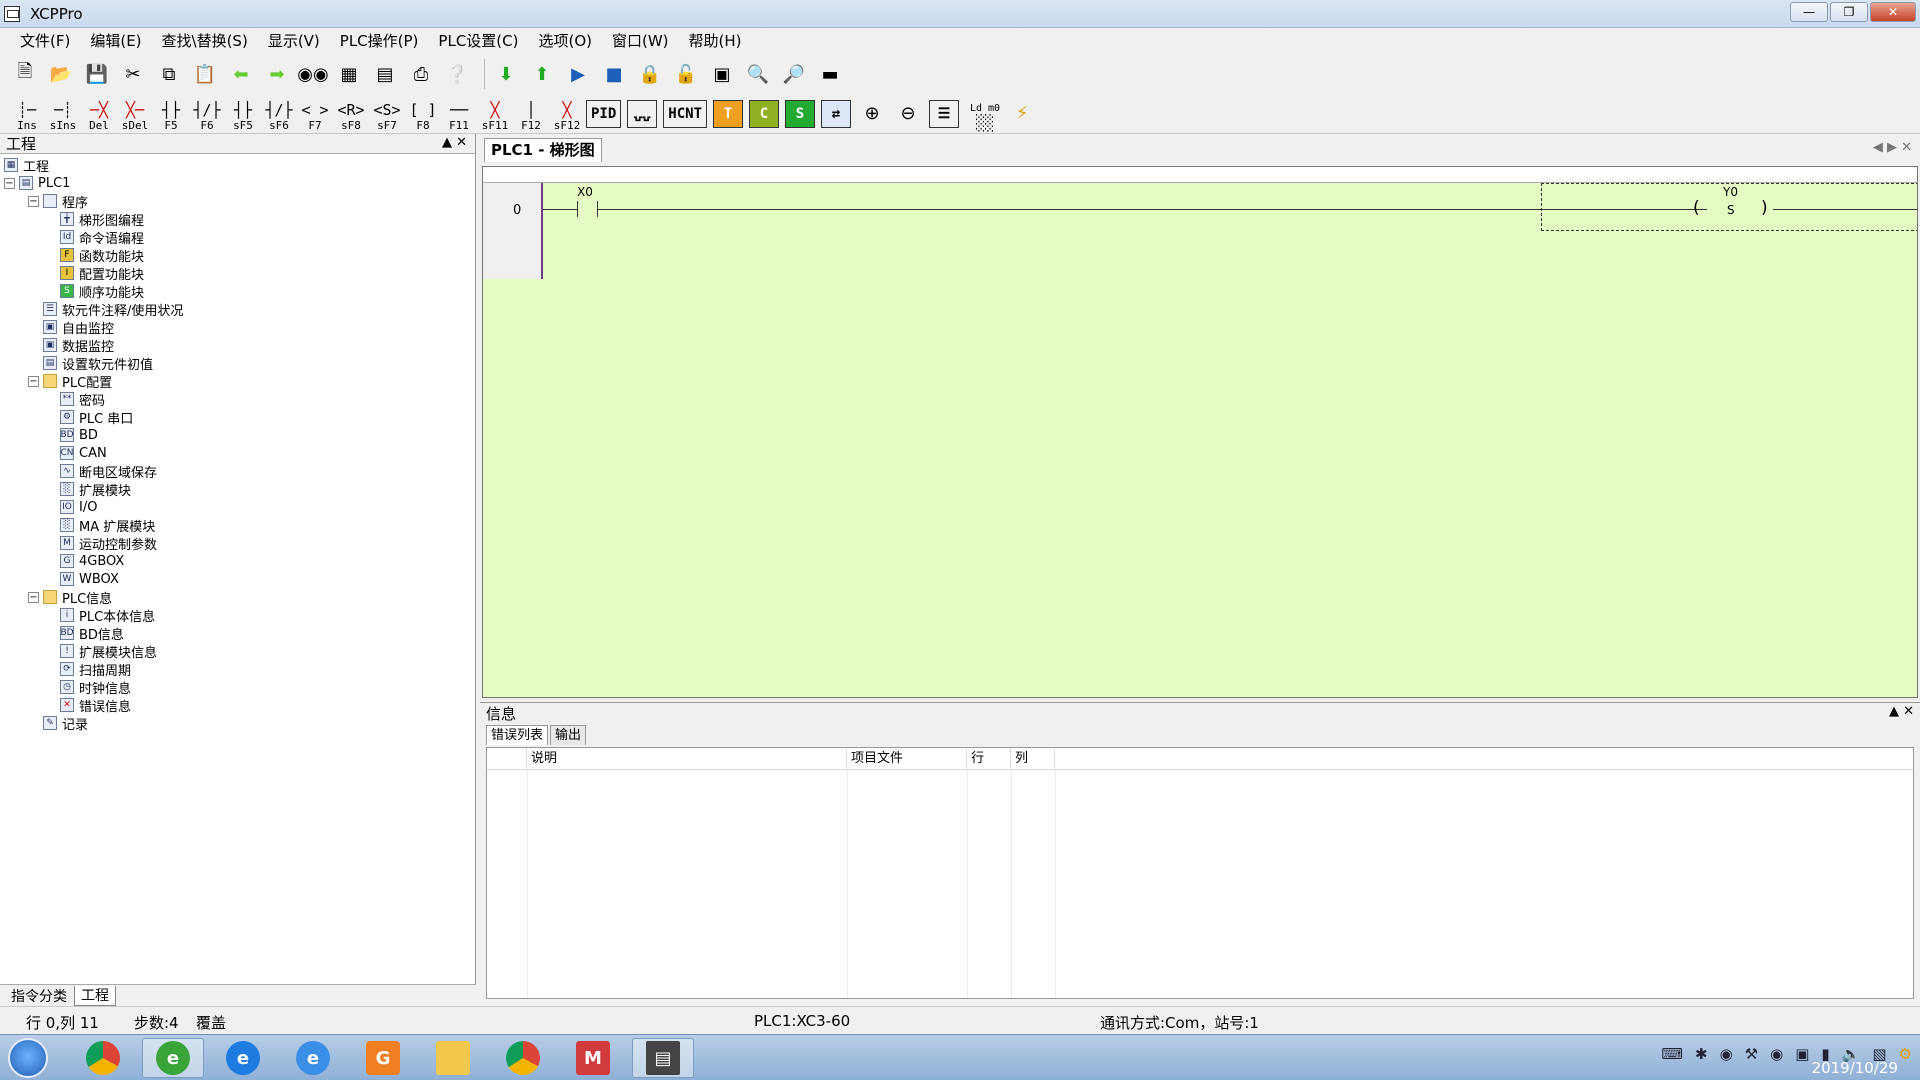 This screenshot has height=1080, width=1920. What do you see at coordinates (387, 114) in the screenshot?
I see `set-coil-button: <S> sF7` at bounding box center [387, 114].